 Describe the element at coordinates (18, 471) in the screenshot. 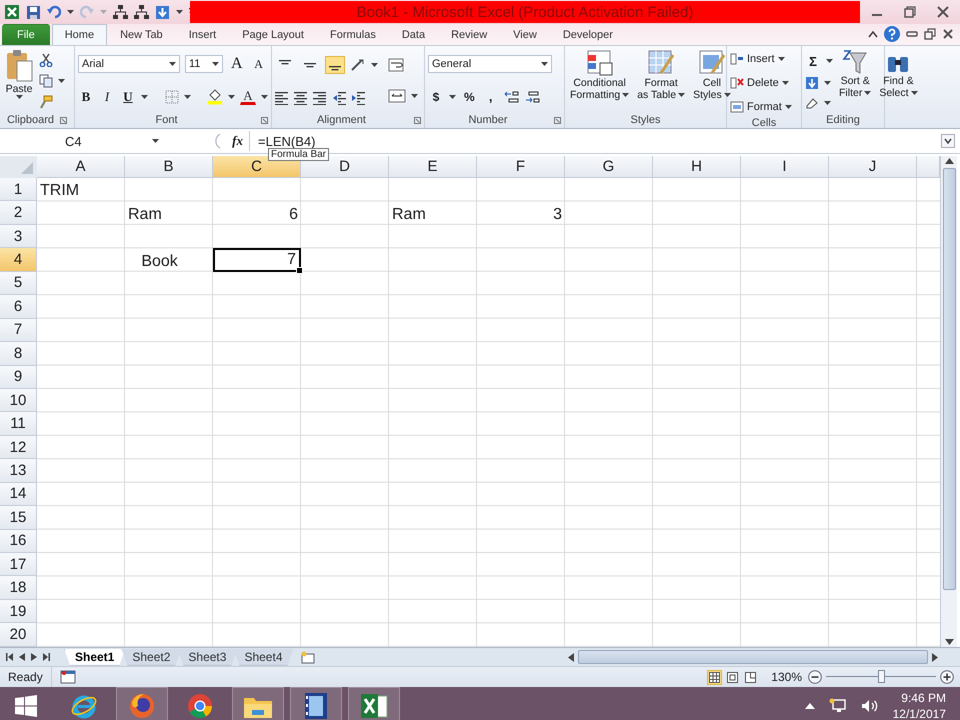

I see `row-header: 13` at that location.